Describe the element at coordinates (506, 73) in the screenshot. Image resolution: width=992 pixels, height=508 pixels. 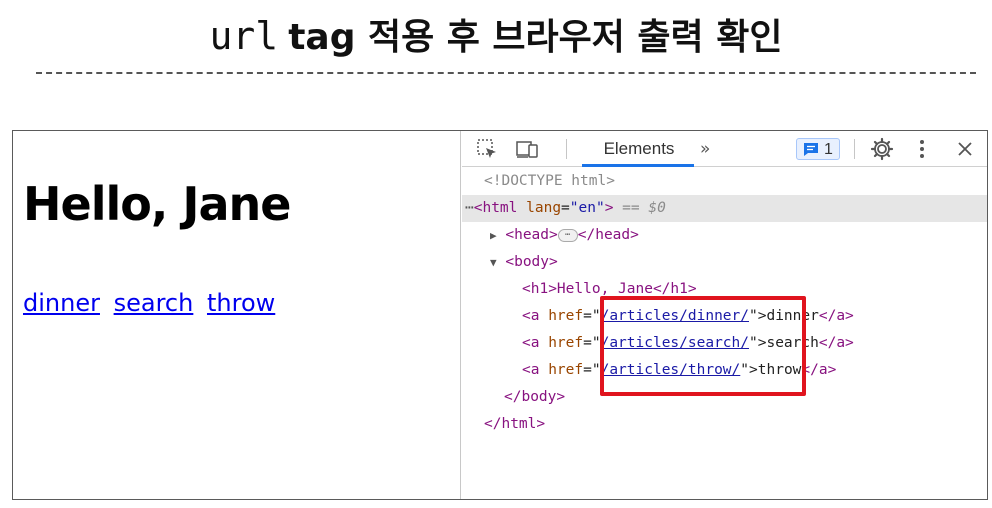
I see `title-divider` at that location.